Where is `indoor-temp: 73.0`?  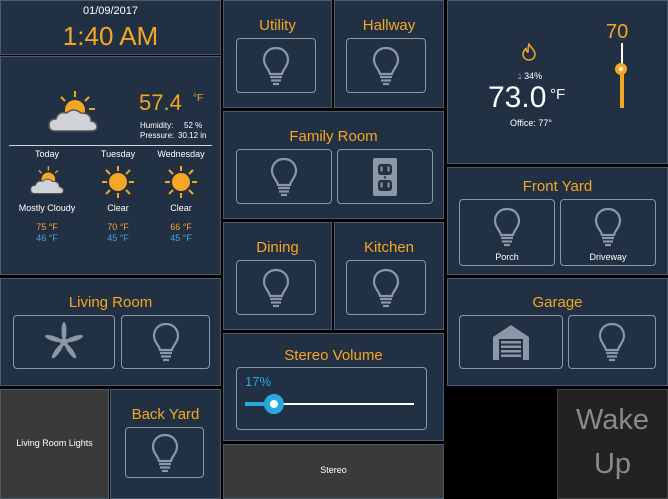 indoor-temp: 73.0 is located at coordinates (517, 97).